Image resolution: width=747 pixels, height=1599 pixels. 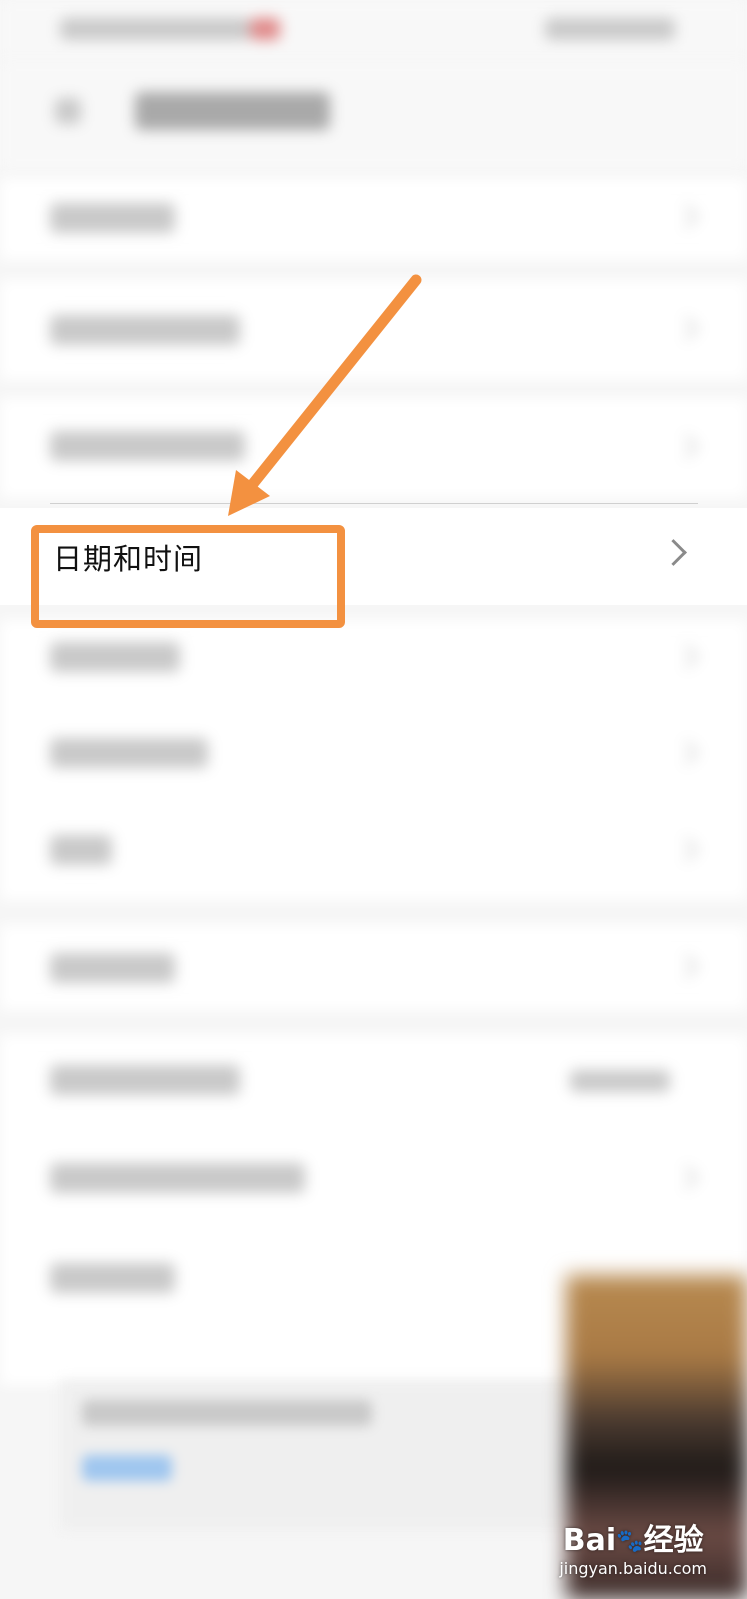 What do you see at coordinates (325, 395) in the screenshot?
I see `arrow-annotation` at bounding box center [325, 395].